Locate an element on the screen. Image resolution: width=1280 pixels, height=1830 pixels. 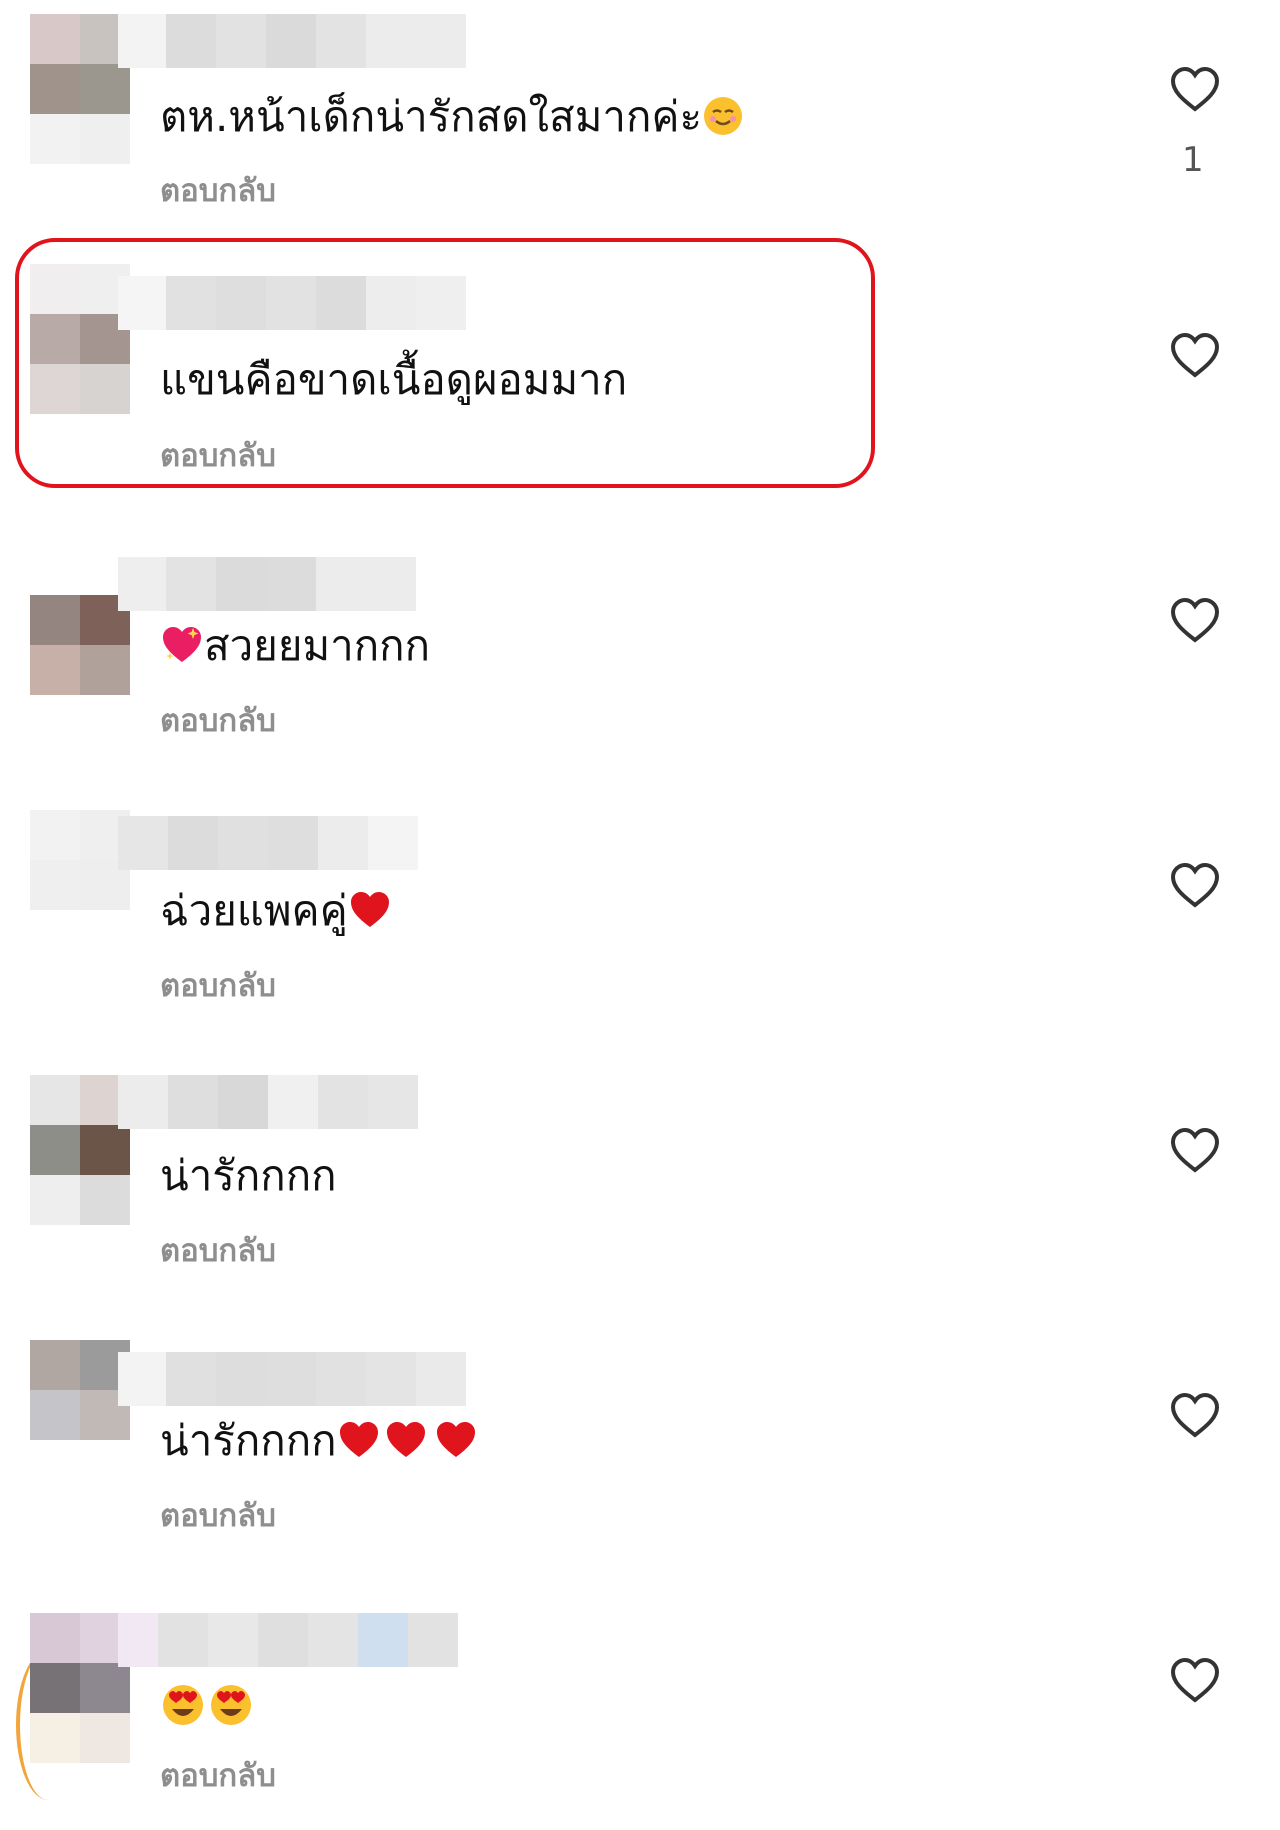
like-count: 1 is located at coordinates (1193, 160).